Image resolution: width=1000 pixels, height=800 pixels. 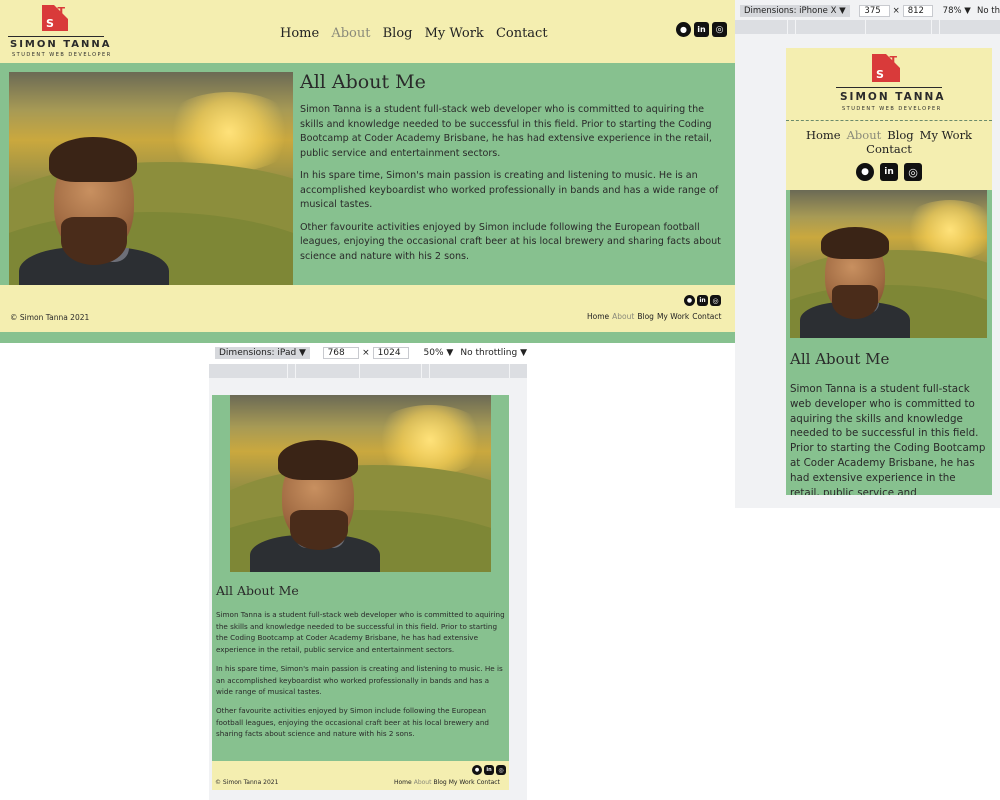 What do you see at coordinates (439, 353) in the screenshot?
I see `zoom-select: 50% ▼` at bounding box center [439, 353].